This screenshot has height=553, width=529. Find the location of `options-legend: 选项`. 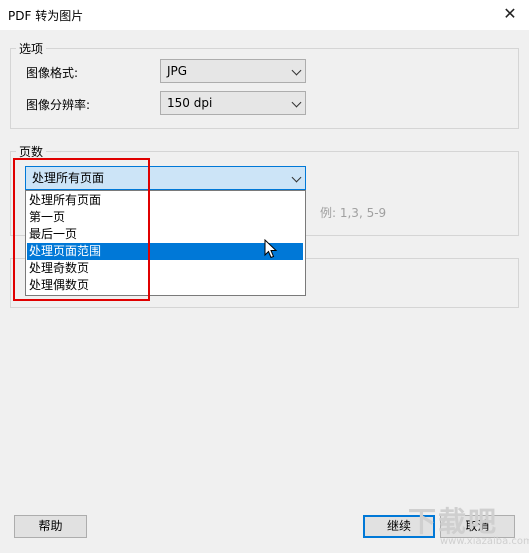

options-legend: 选项 is located at coordinates (31, 48).